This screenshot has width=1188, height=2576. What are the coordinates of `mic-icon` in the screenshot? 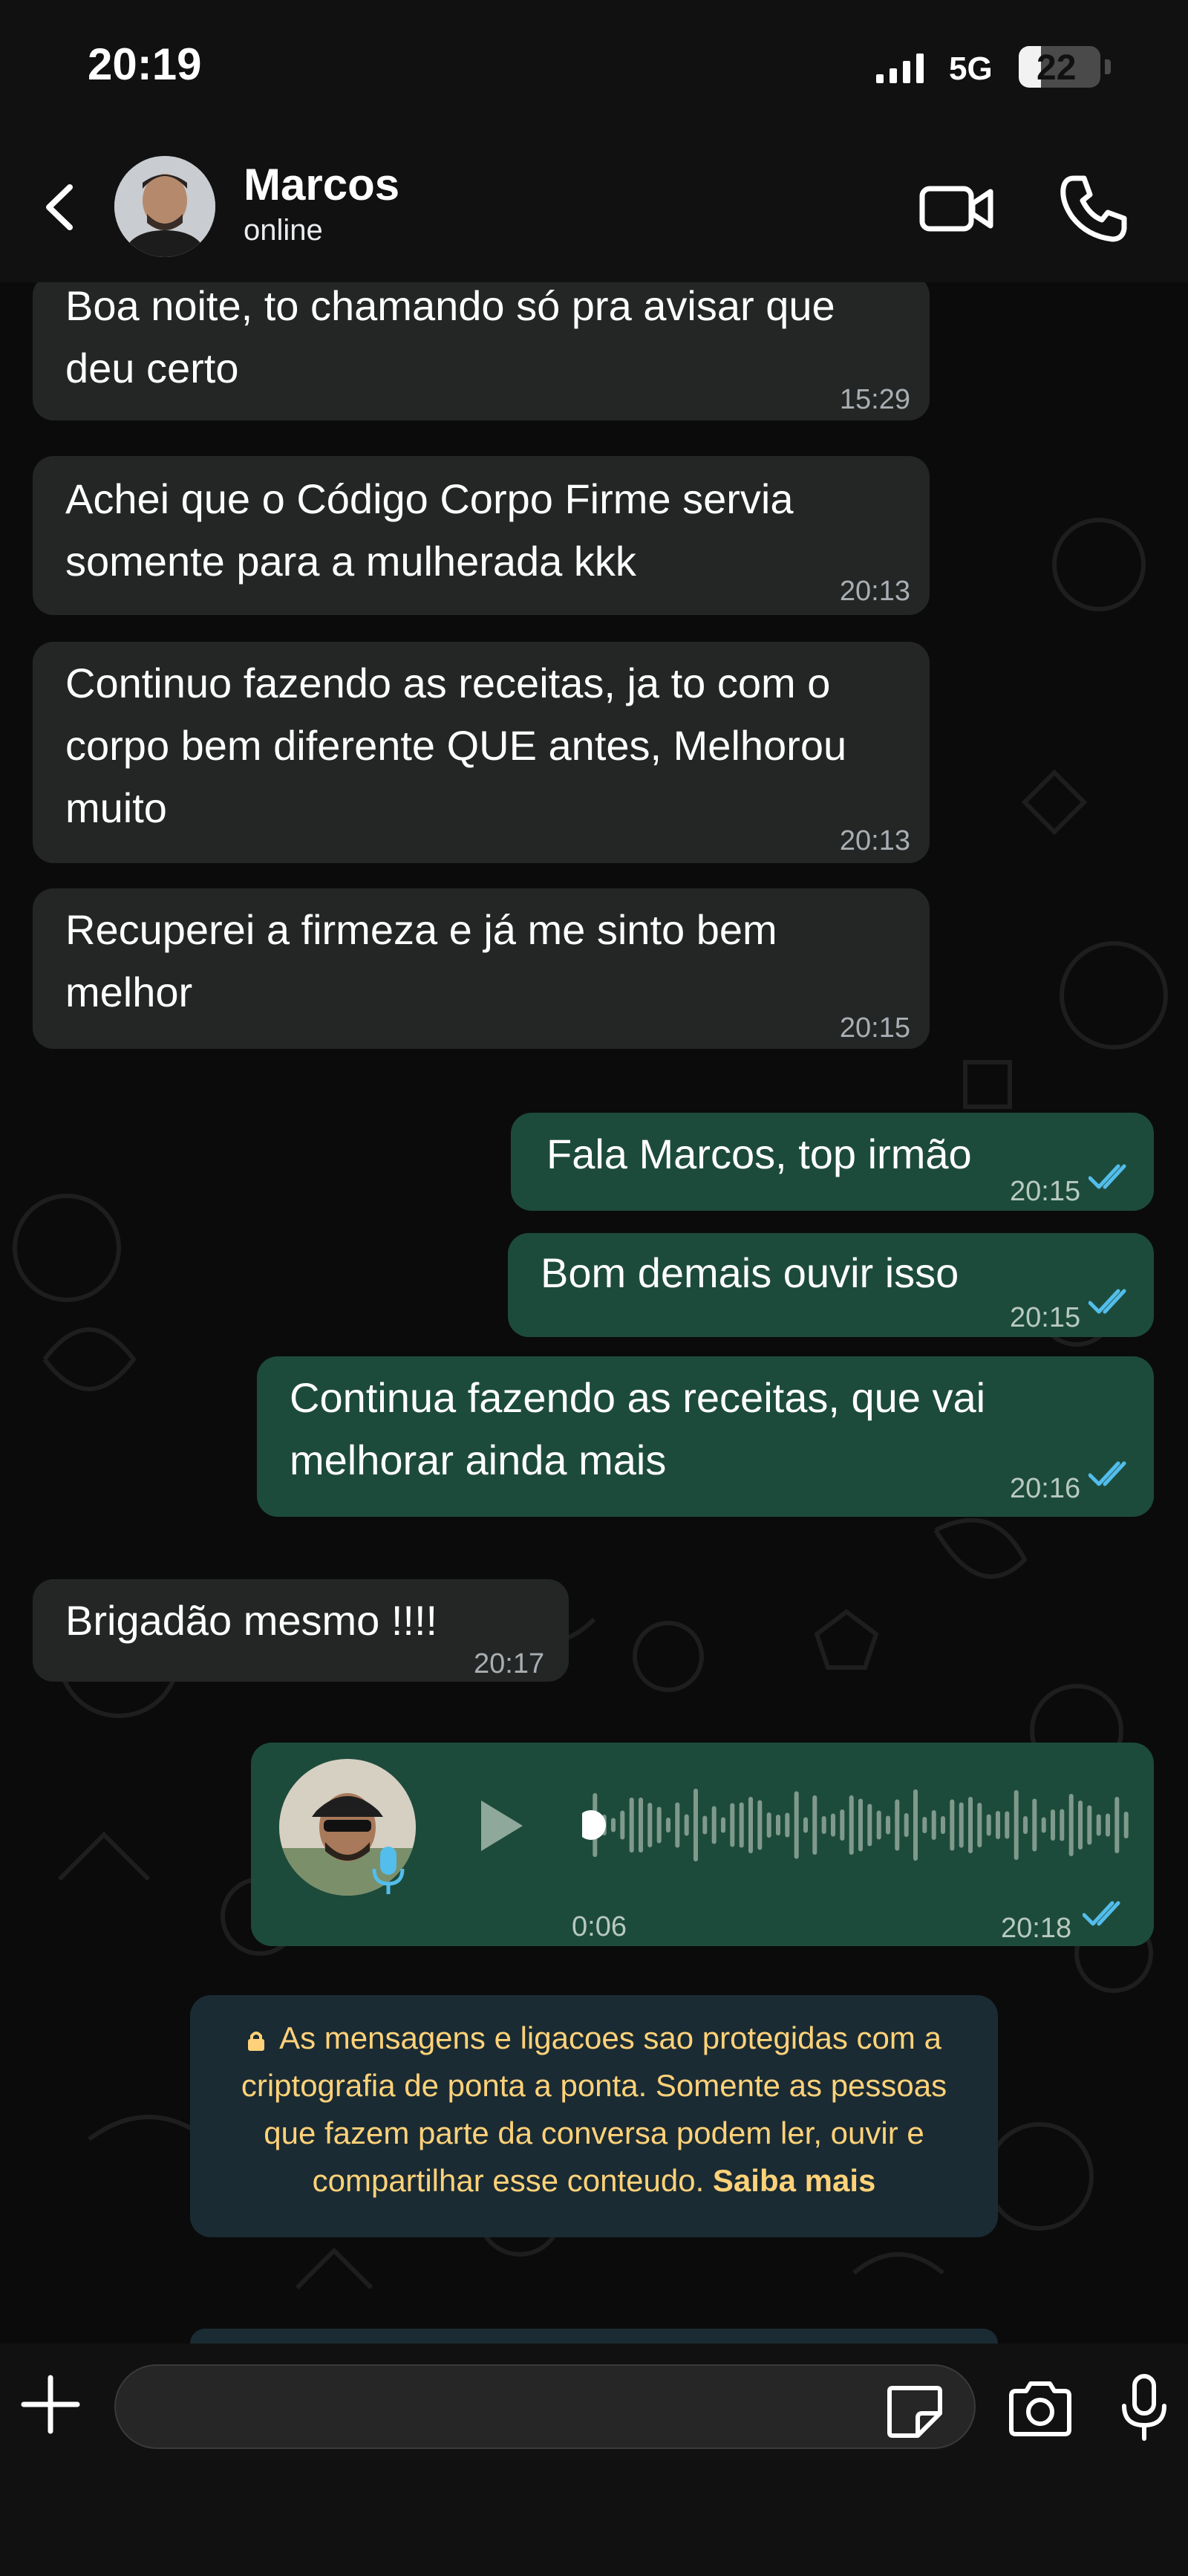 It's located at (388, 1870).